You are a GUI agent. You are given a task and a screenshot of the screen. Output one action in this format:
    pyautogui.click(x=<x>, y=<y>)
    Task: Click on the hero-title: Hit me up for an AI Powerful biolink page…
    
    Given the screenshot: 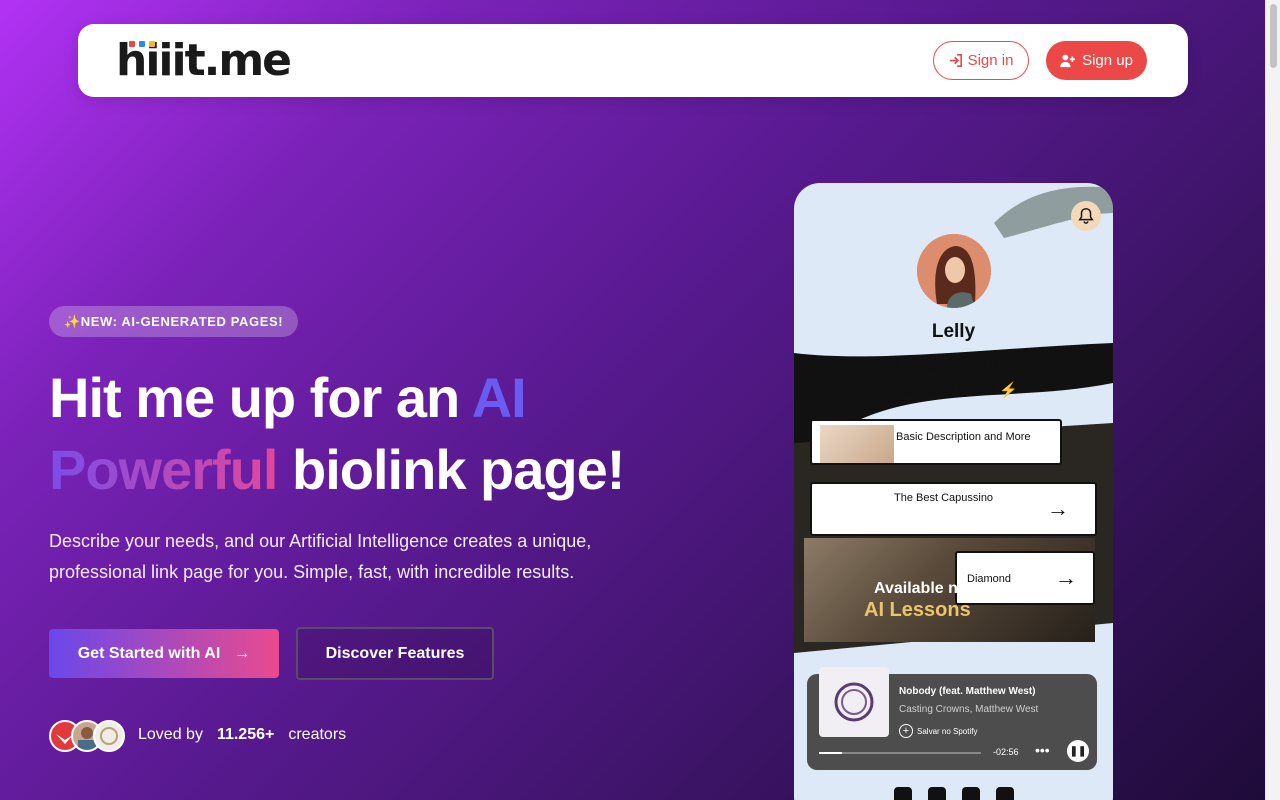 What is the action you would take?
    pyautogui.click(x=369, y=434)
    